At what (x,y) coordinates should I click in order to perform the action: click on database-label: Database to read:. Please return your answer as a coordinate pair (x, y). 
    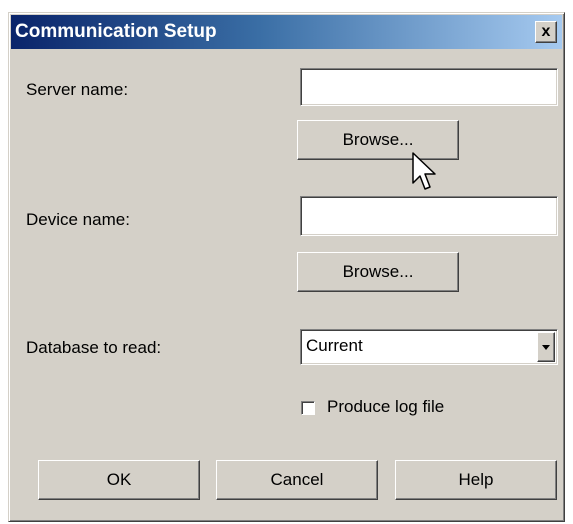
    Looking at the image, I should click on (94, 347).